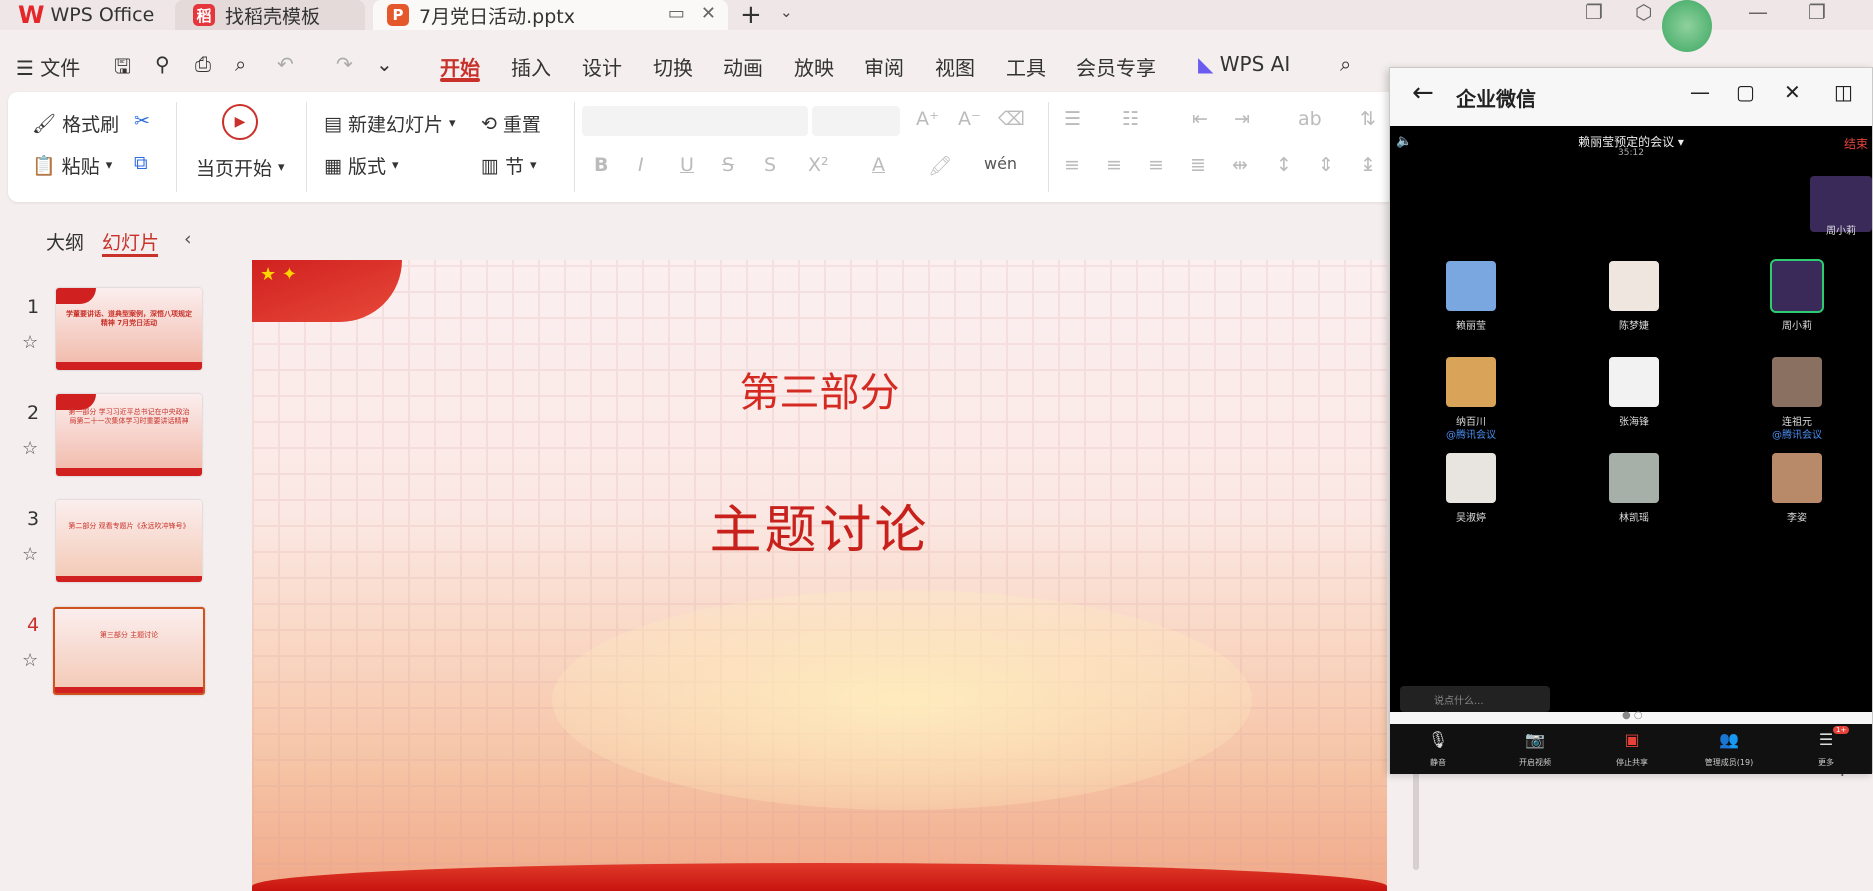  Describe the element at coordinates (384, 64) in the screenshot. I see `quick-access-more-icon: ⌄` at that location.